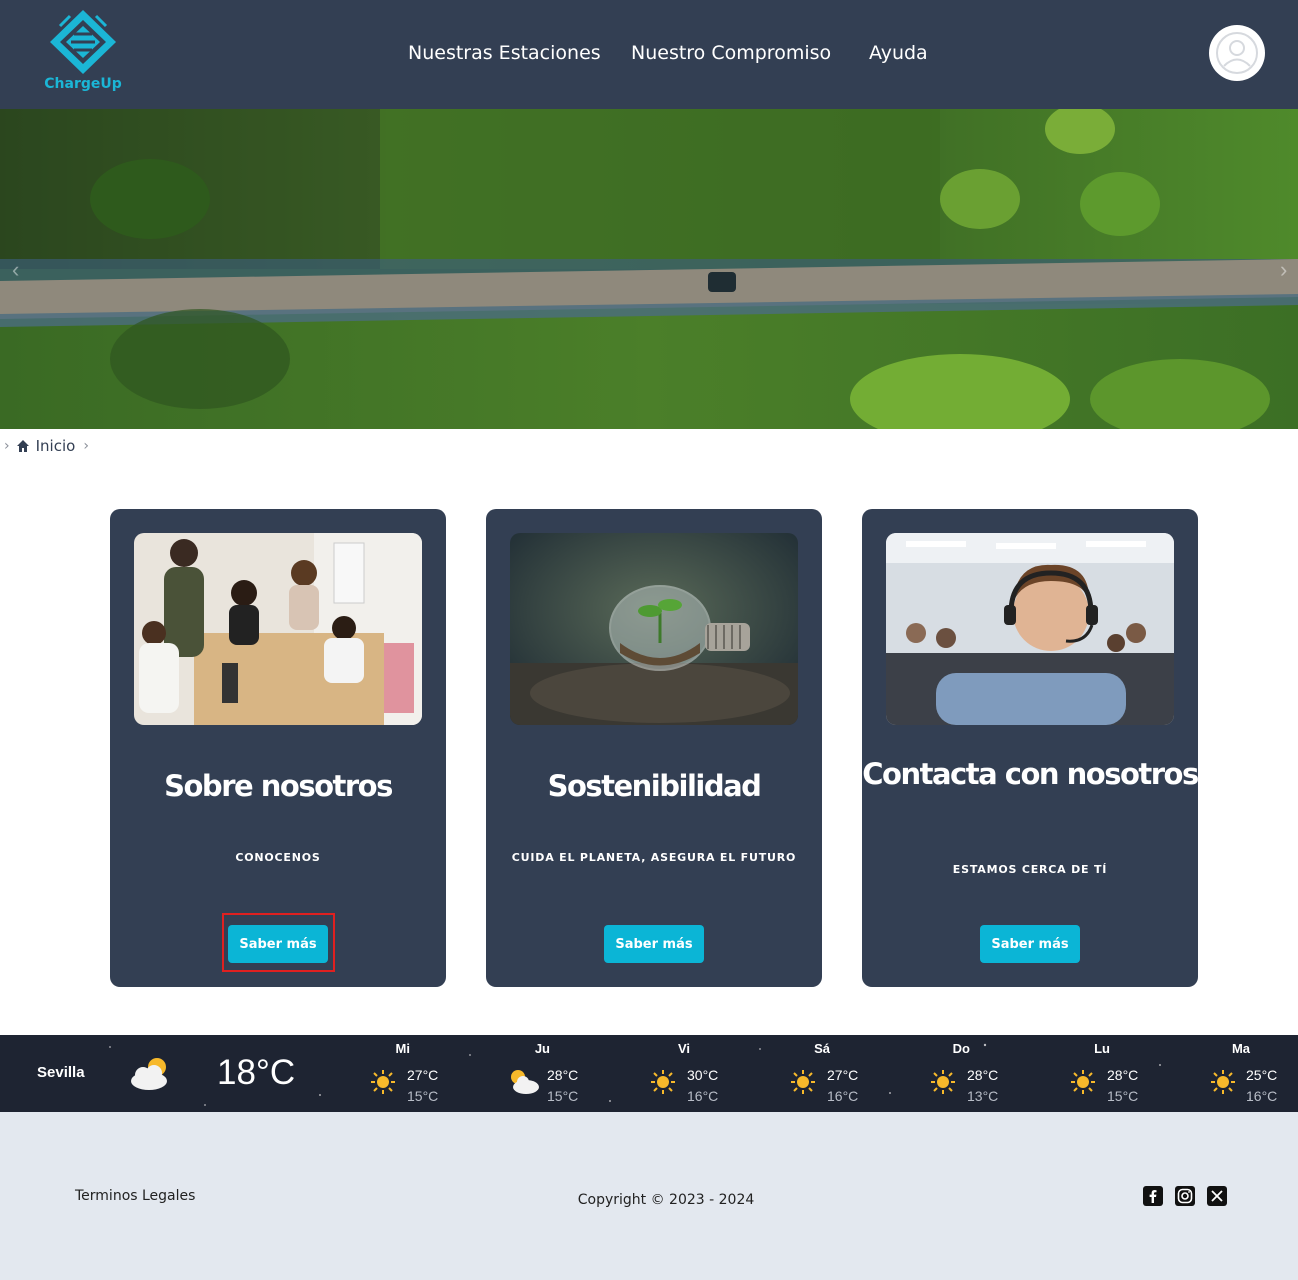  What do you see at coordinates (1208, 1073) in the screenshot?
I see `forecast-day: Ma 25°C 16°C` at bounding box center [1208, 1073].